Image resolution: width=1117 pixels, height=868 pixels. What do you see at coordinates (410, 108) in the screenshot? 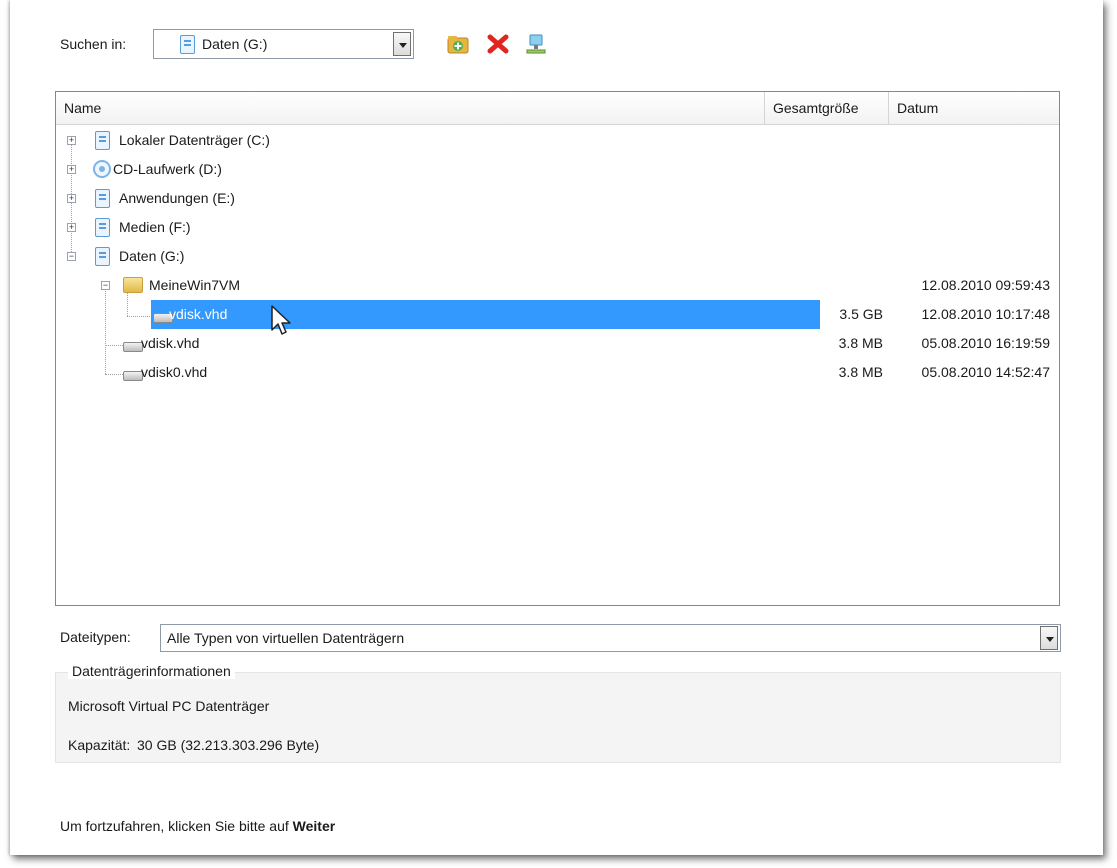
I see `column-name-header: Name` at bounding box center [410, 108].